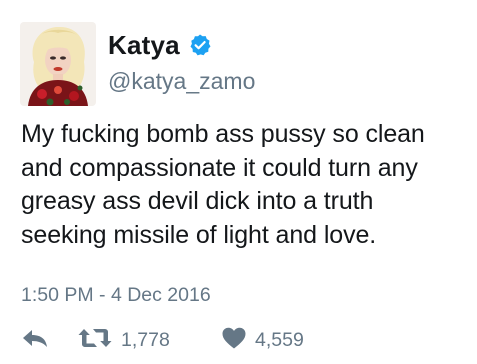 Image resolution: width=477 pixels, height=364 pixels. What do you see at coordinates (223, 134) in the screenshot?
I see `tweet-text-line: My fucking bomb ass pussy so clean` at bounding box center [223, 134].